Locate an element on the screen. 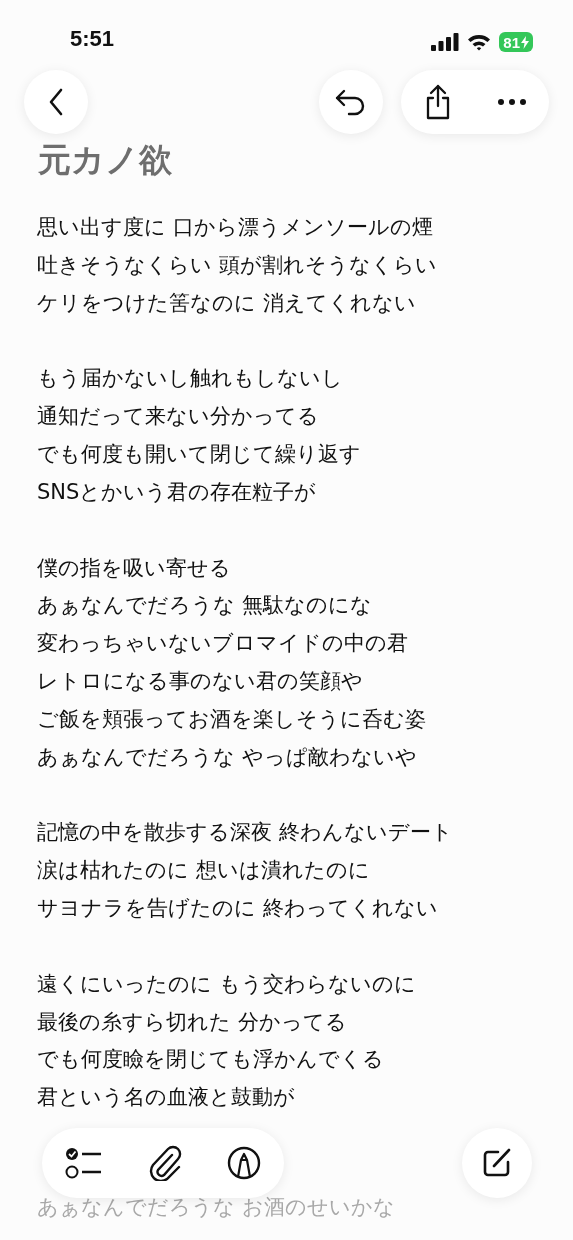 The height and width of the screenshot is (1240, 573). lyric-line: ご飯を頬張ってお酒を楽しそうに呑む姿 is located at coordinates (231, 719).